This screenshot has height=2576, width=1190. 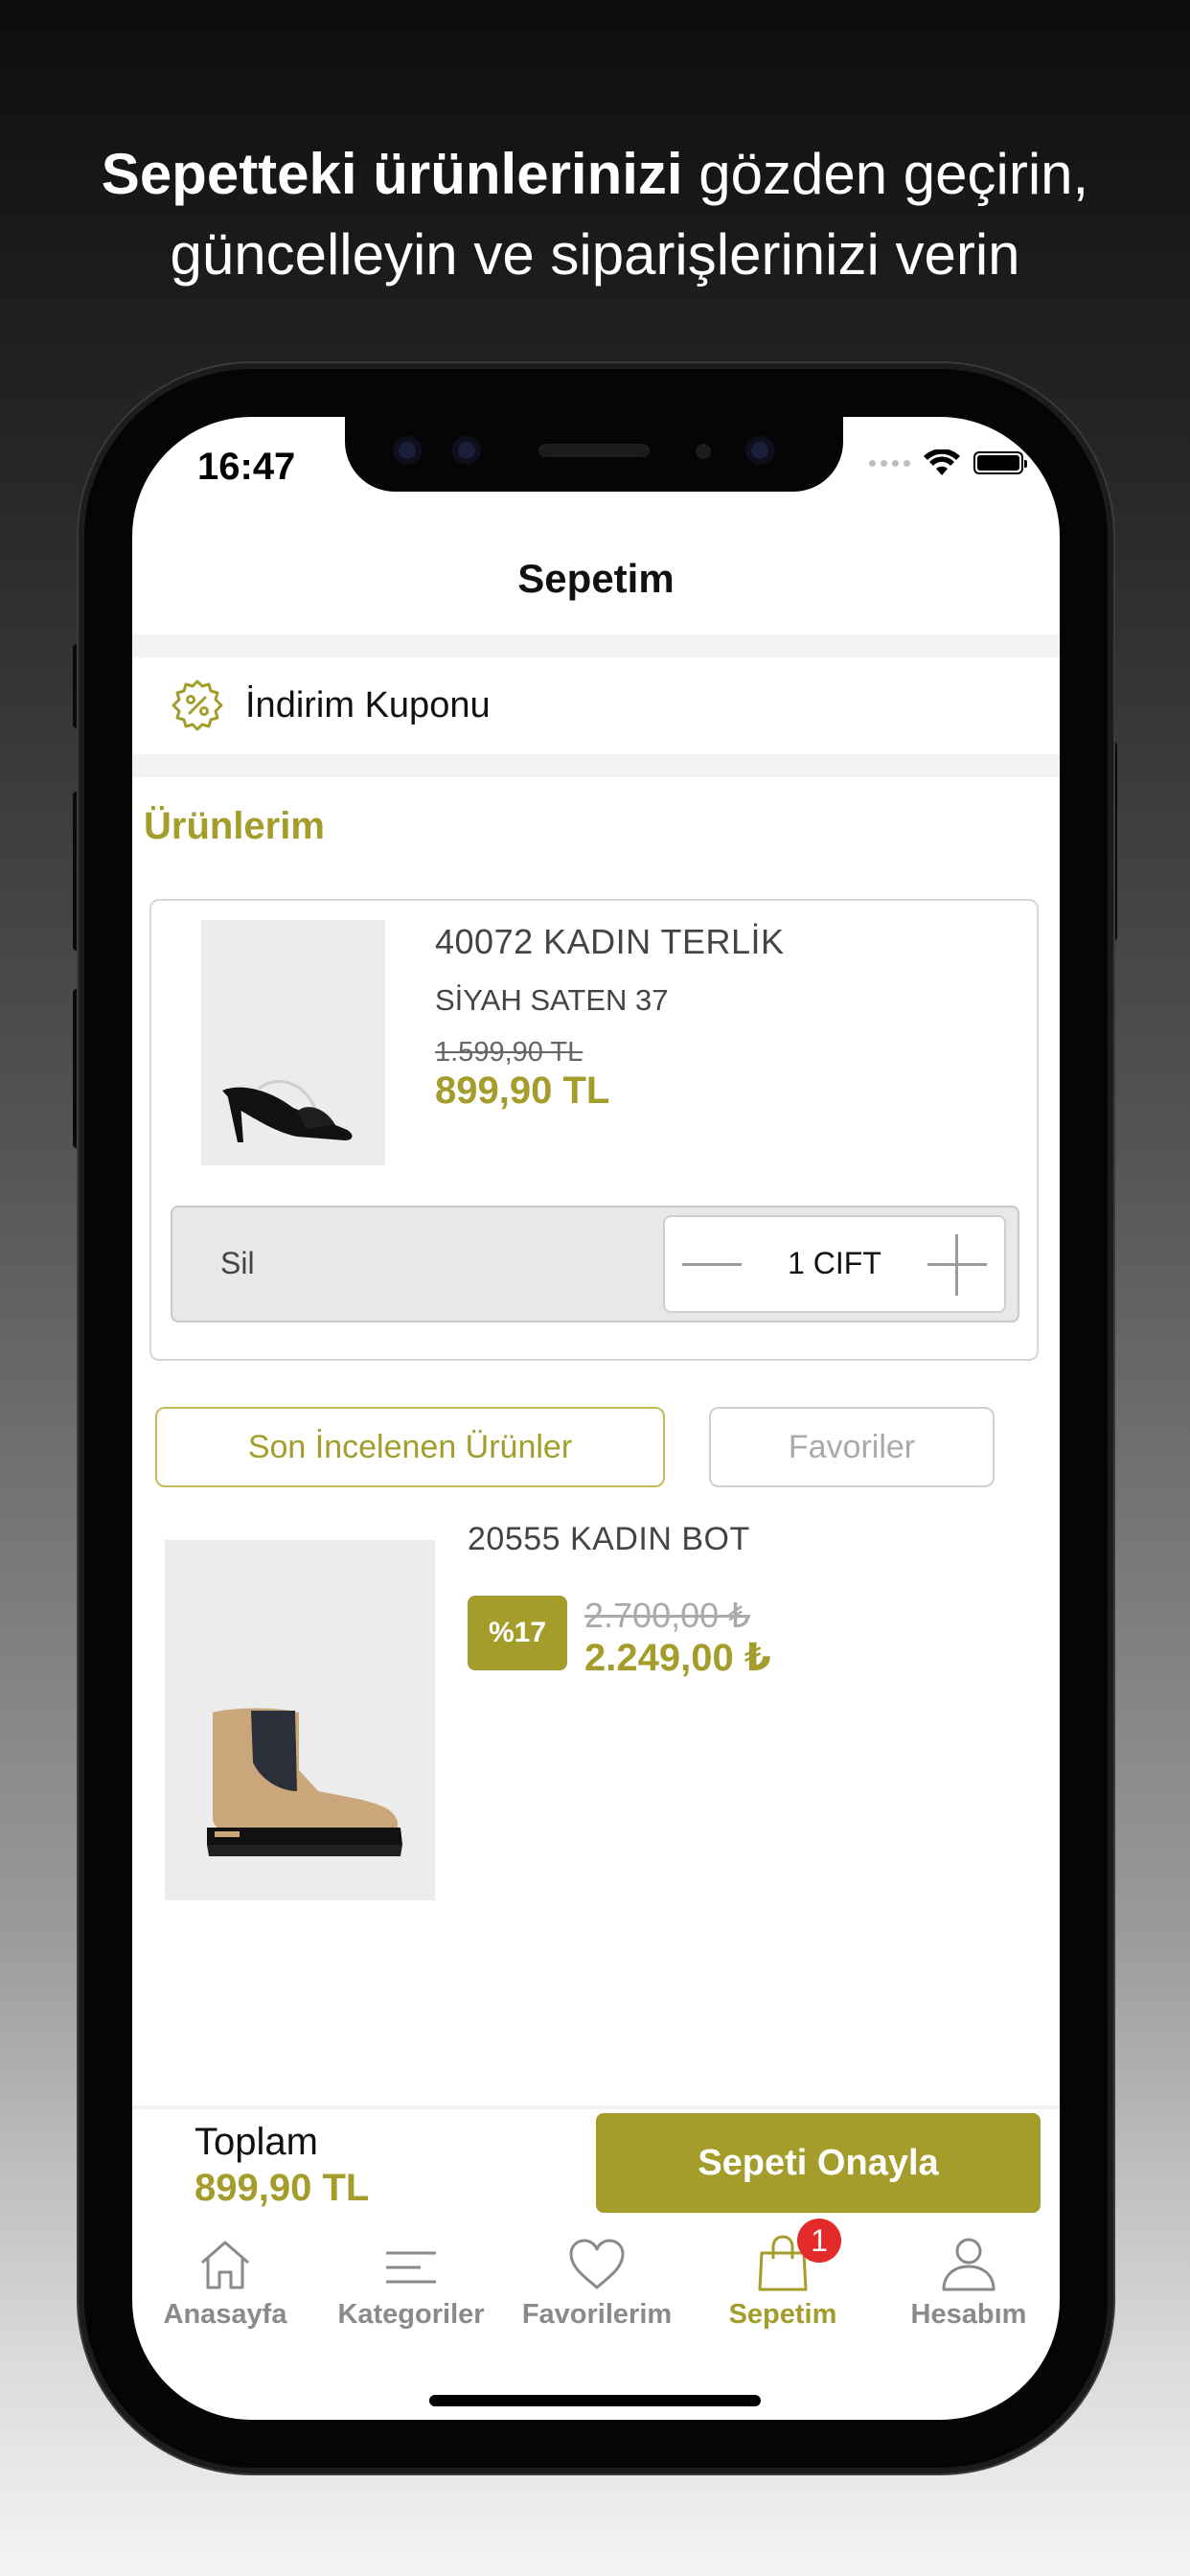 What do you see at coordinates (609, 1539) in the screenshot?
I see `recent-product-name: 20555 KADIN BOT` at bounding box center [609, 1539].